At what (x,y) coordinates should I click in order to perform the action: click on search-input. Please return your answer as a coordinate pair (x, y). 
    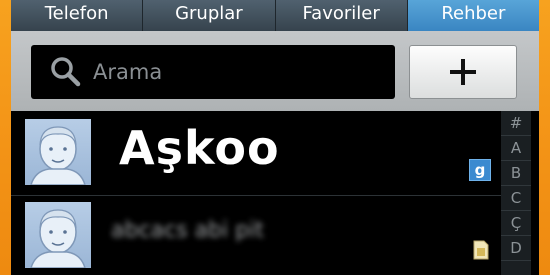
    Looking at the image, I should click on (223, 72).